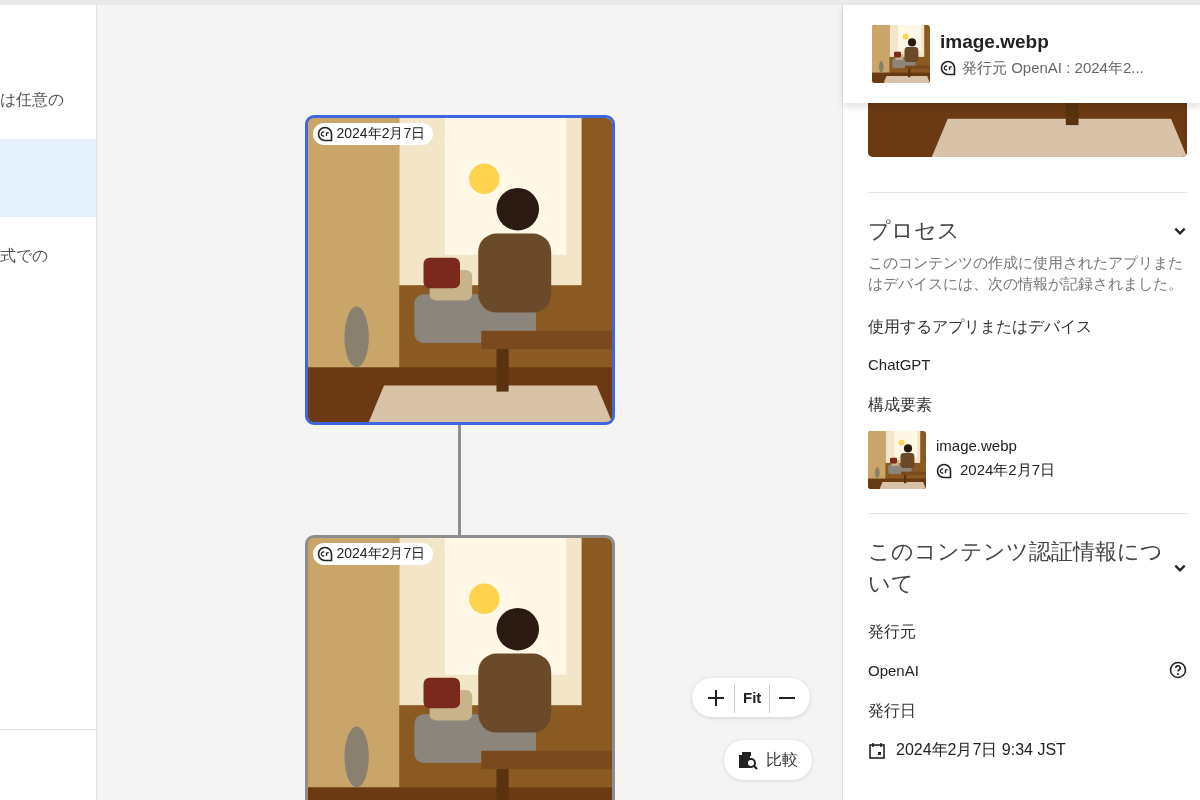 The height and width of the screenshot is (800, 1200). What do you see at coordinates (1178, 670) in the screenshot?
I see `help-icon` at bounding box center [1178, 670].